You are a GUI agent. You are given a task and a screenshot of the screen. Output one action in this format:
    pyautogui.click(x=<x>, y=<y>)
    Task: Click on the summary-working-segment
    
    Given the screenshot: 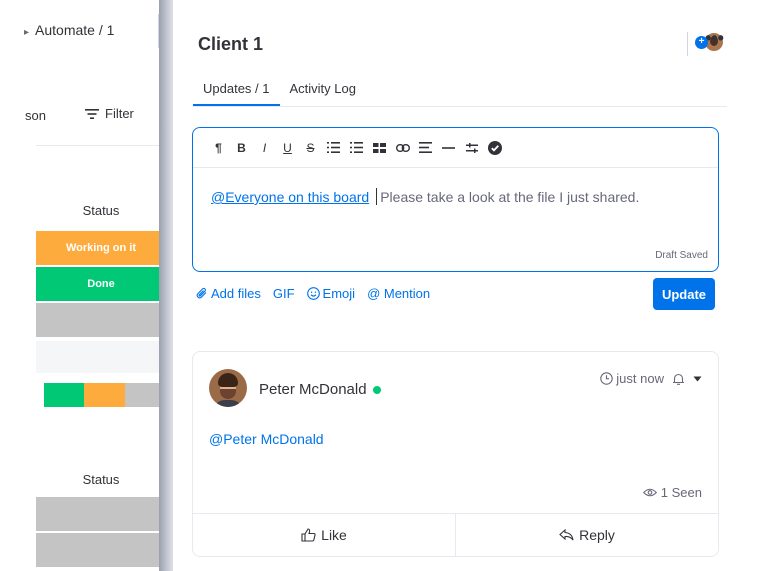 What is the action you would take?
    pyautogui.click(x=104, y=395)
    